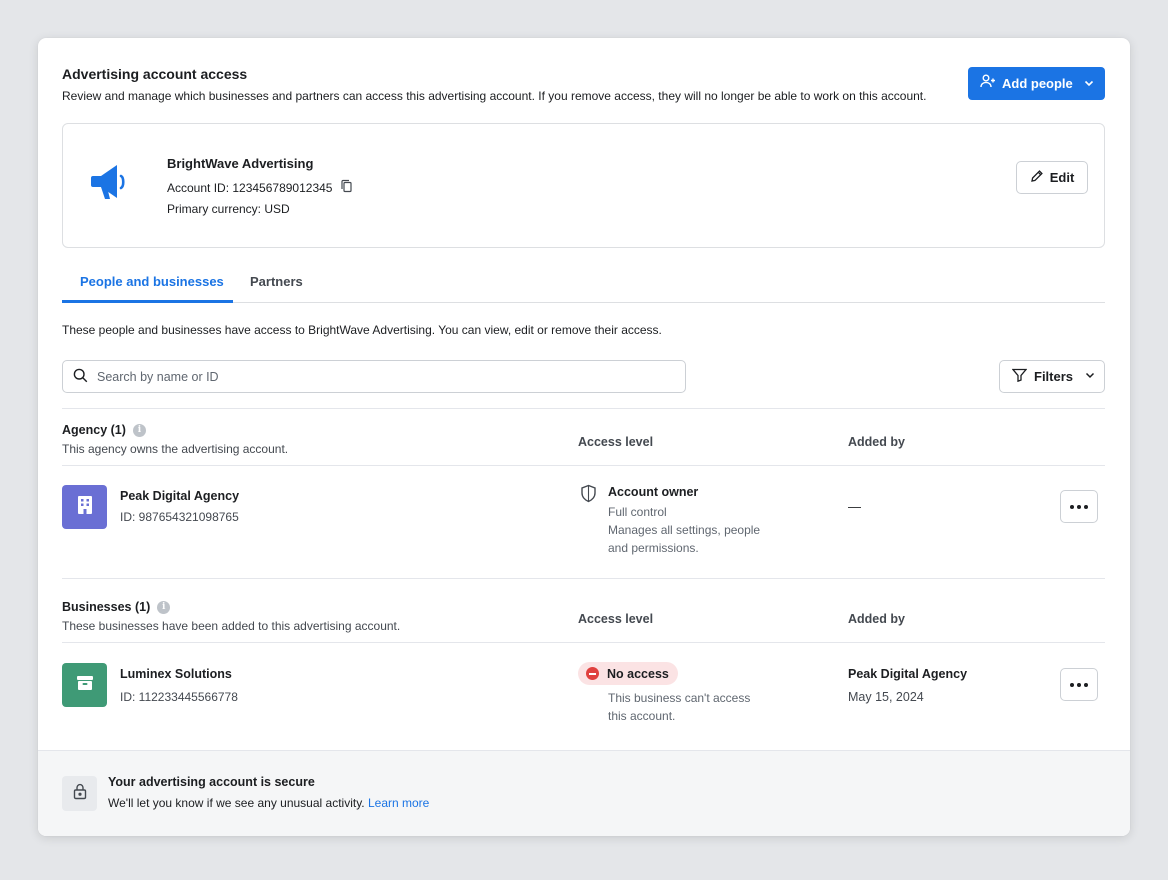 The width and height of the screenshot is (1168, 880). What do you see at coordinates (211, 782) in the screenshot?
I see `security-title: Your advertising account is secure` at bounding box center [211, 782].